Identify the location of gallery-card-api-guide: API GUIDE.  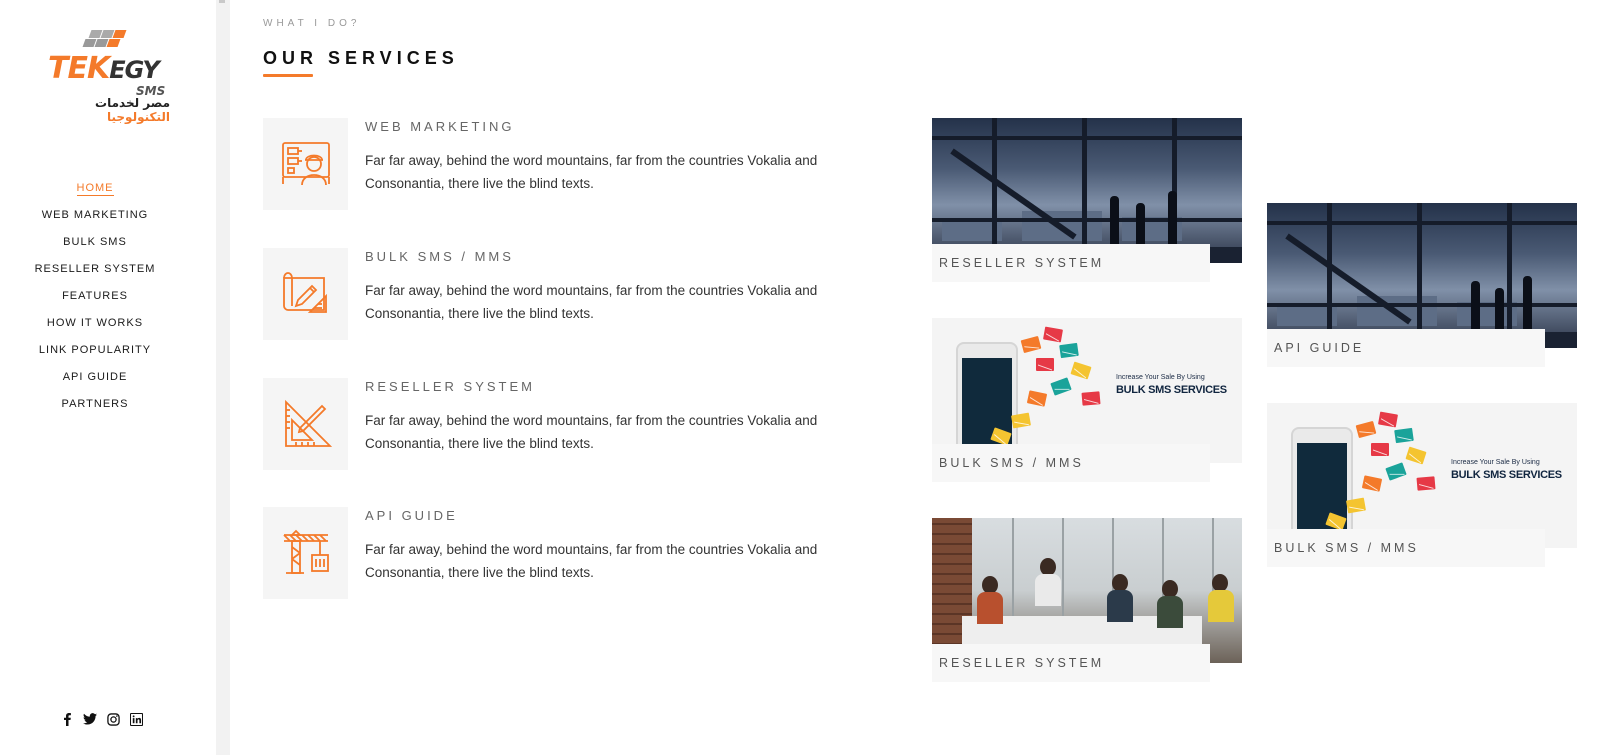
(1422, 285).